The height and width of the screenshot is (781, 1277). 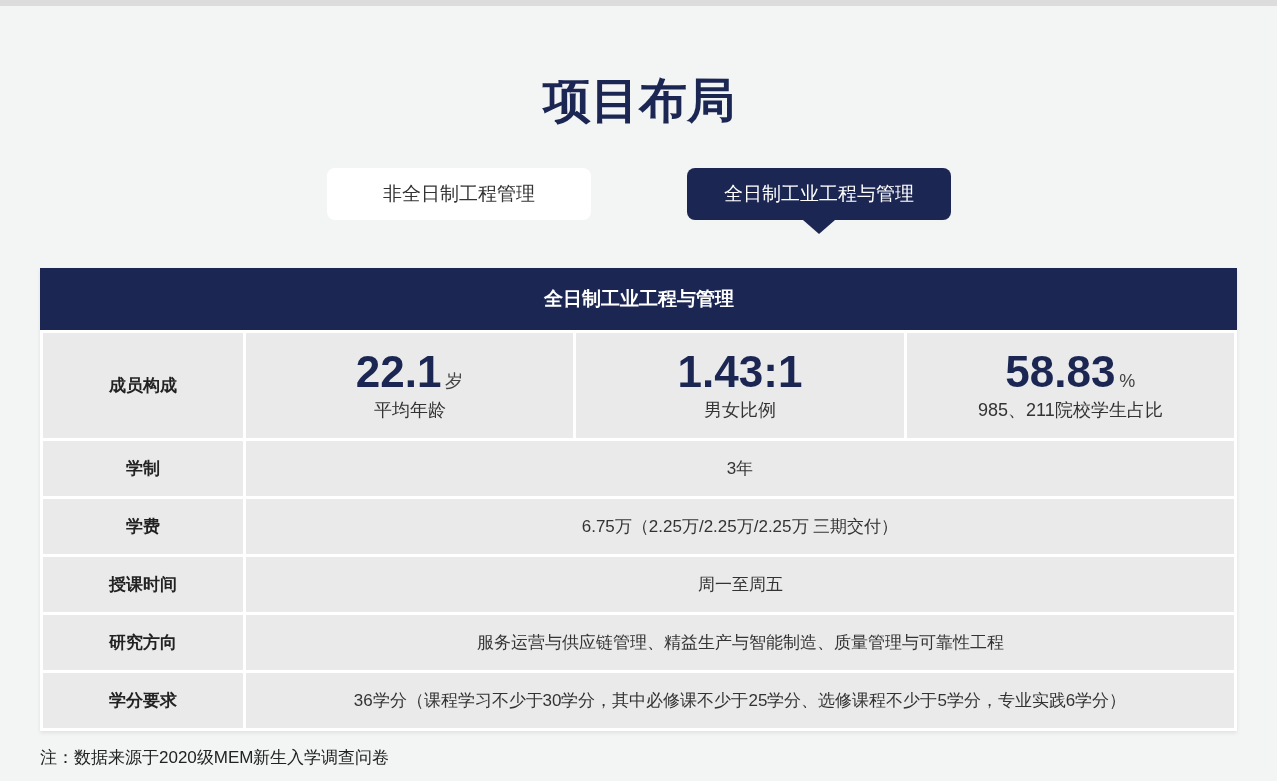 What do you see at coordinates (143, 468) in the screenshot?
I see `table-cell: 学制` at bounding box center [143, 468].